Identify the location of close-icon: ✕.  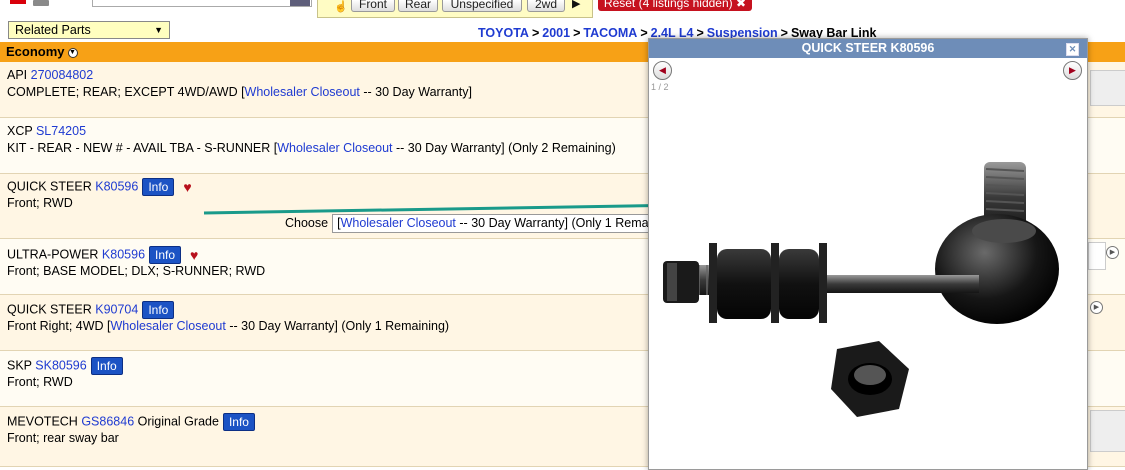
(1072, 49).